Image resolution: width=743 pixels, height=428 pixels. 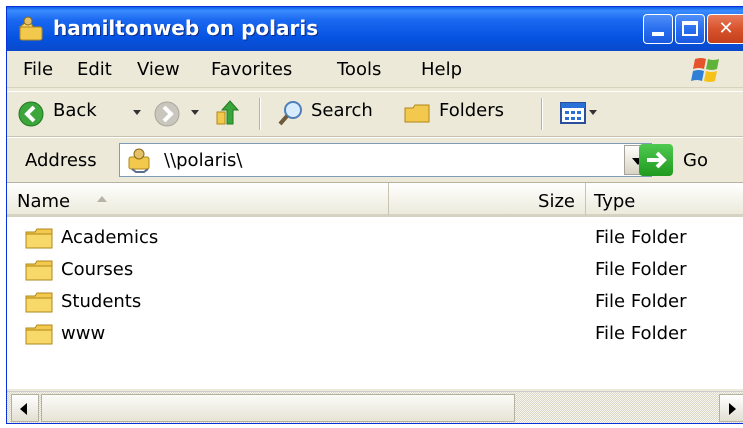 What do you see at coordinates (375, 303) in the screenshot?
I see `list-item: Students File Folder` at bounding box center [375, 303].